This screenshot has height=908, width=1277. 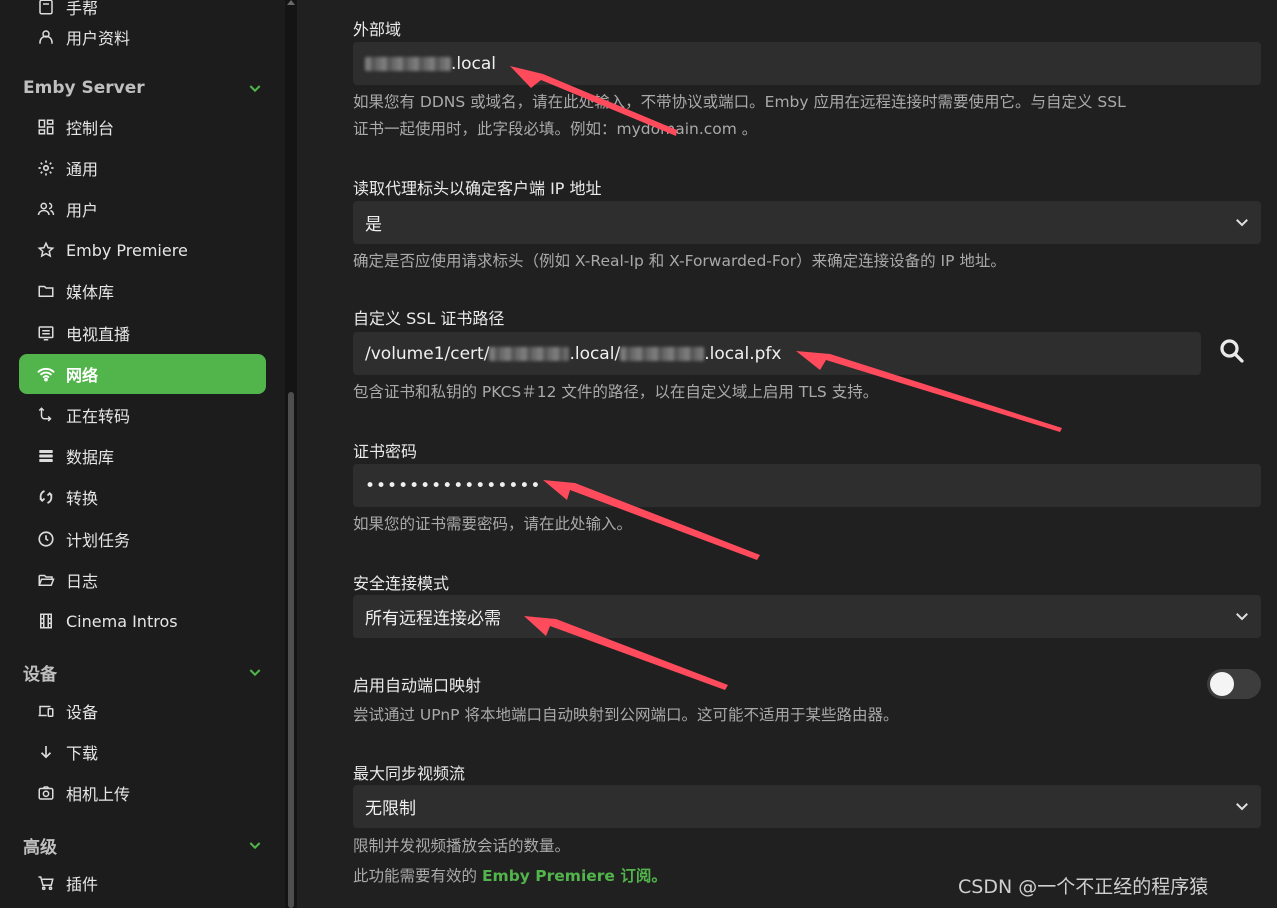 What do you see at coordinates (142, 497) in the screenshot?
I see `sidebar-item-conversion: 转换` at bounding box center [142, 497].